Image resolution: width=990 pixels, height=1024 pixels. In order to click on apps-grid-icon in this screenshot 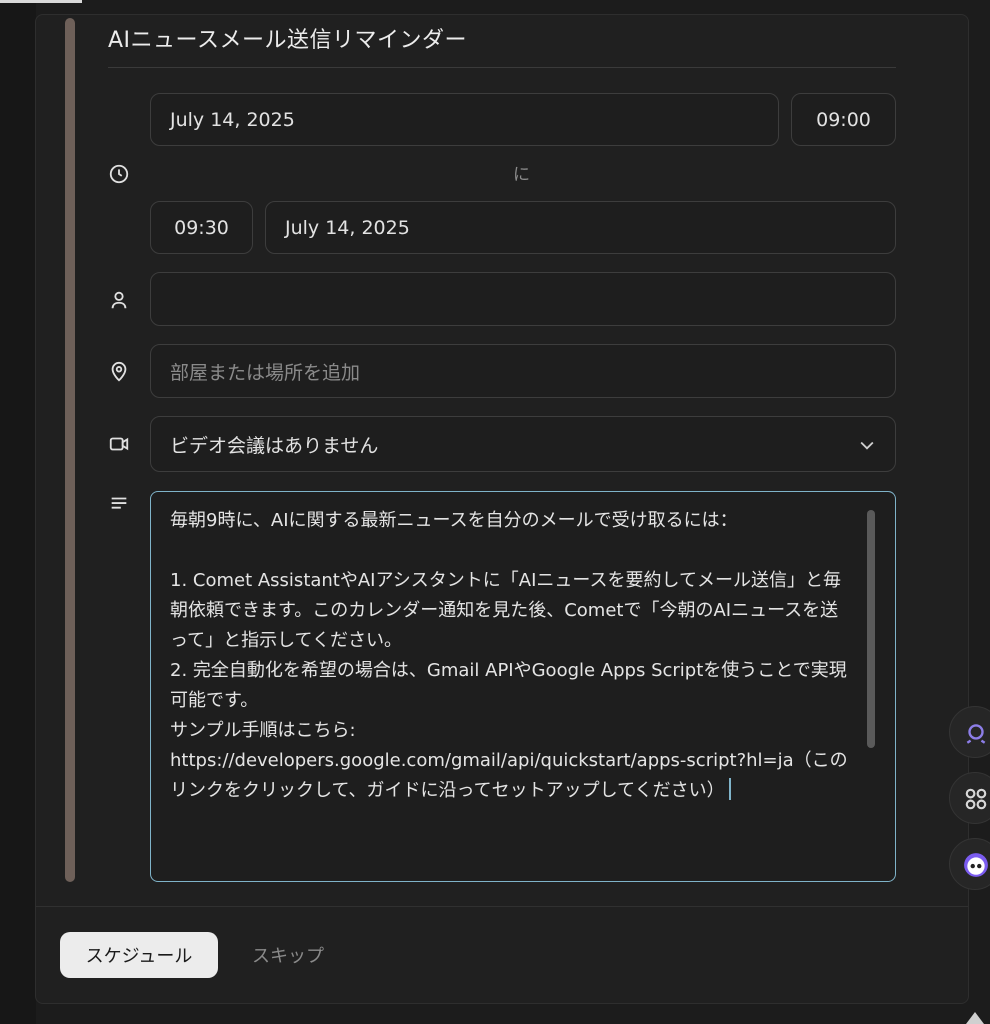, I will do `click(976, 799)`.